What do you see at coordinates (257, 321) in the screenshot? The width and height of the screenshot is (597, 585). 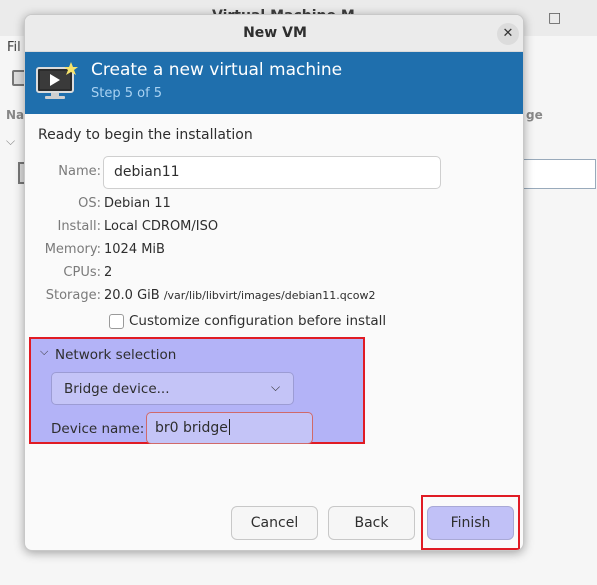 I see `customize-label: Customize configuration before install` at bounding box center [257, 321].